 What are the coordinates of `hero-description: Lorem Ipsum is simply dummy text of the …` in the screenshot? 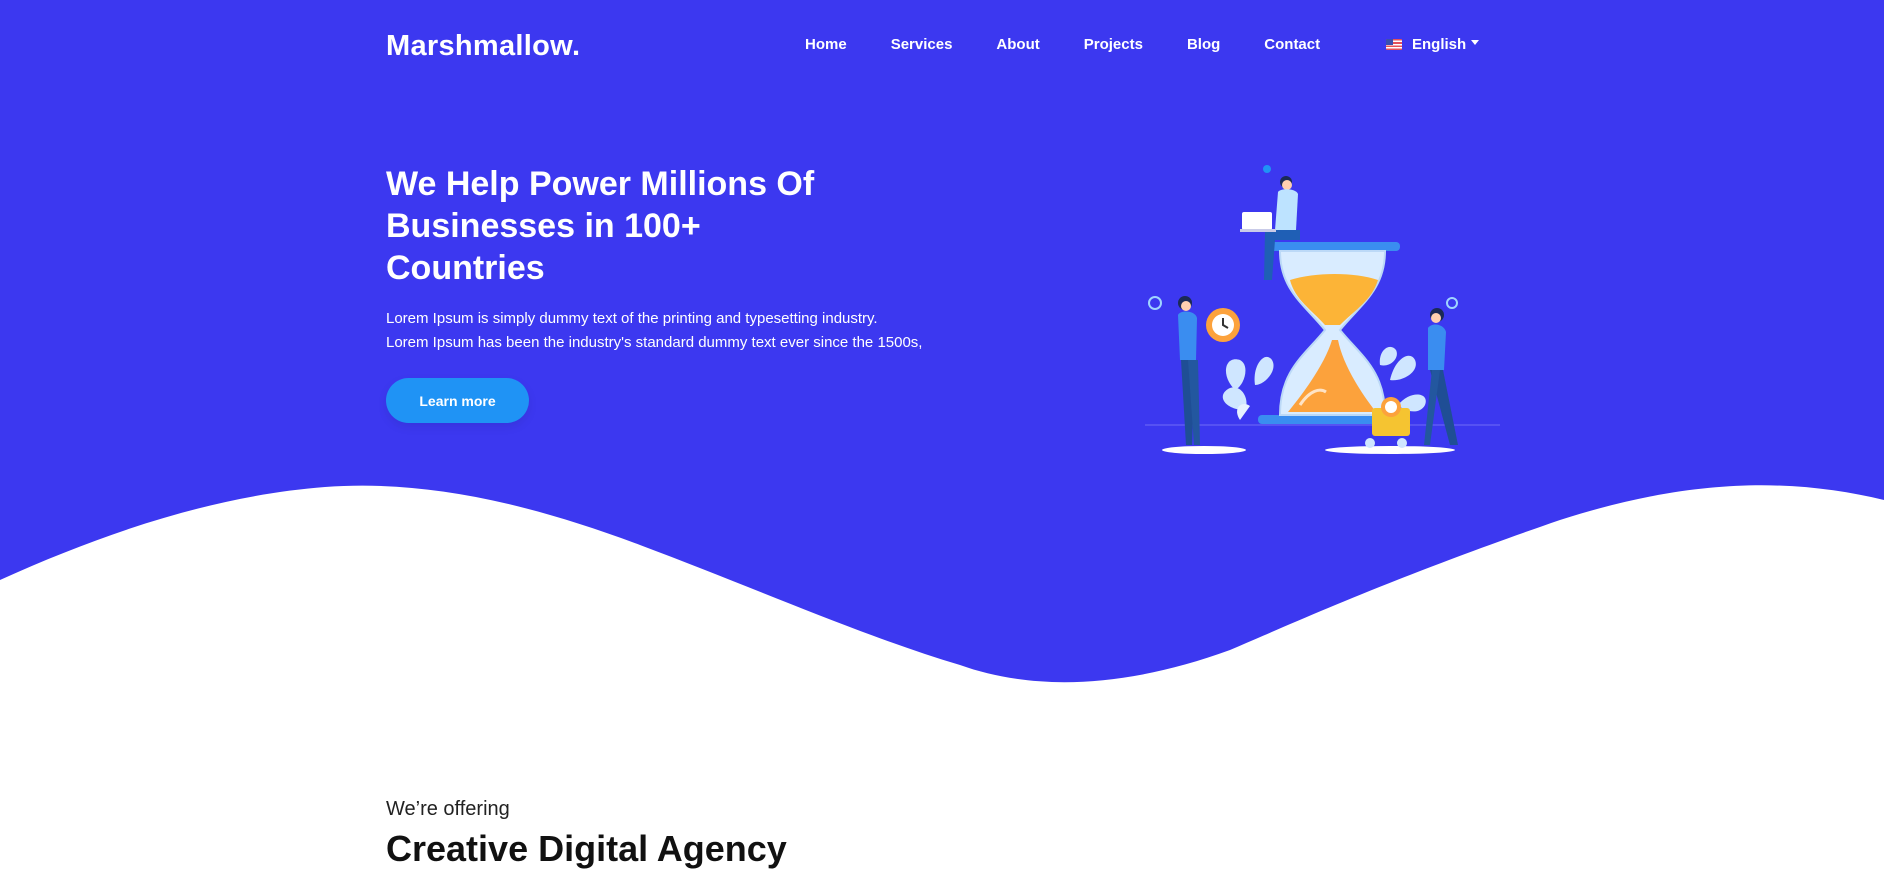 It's located at (686, 331).